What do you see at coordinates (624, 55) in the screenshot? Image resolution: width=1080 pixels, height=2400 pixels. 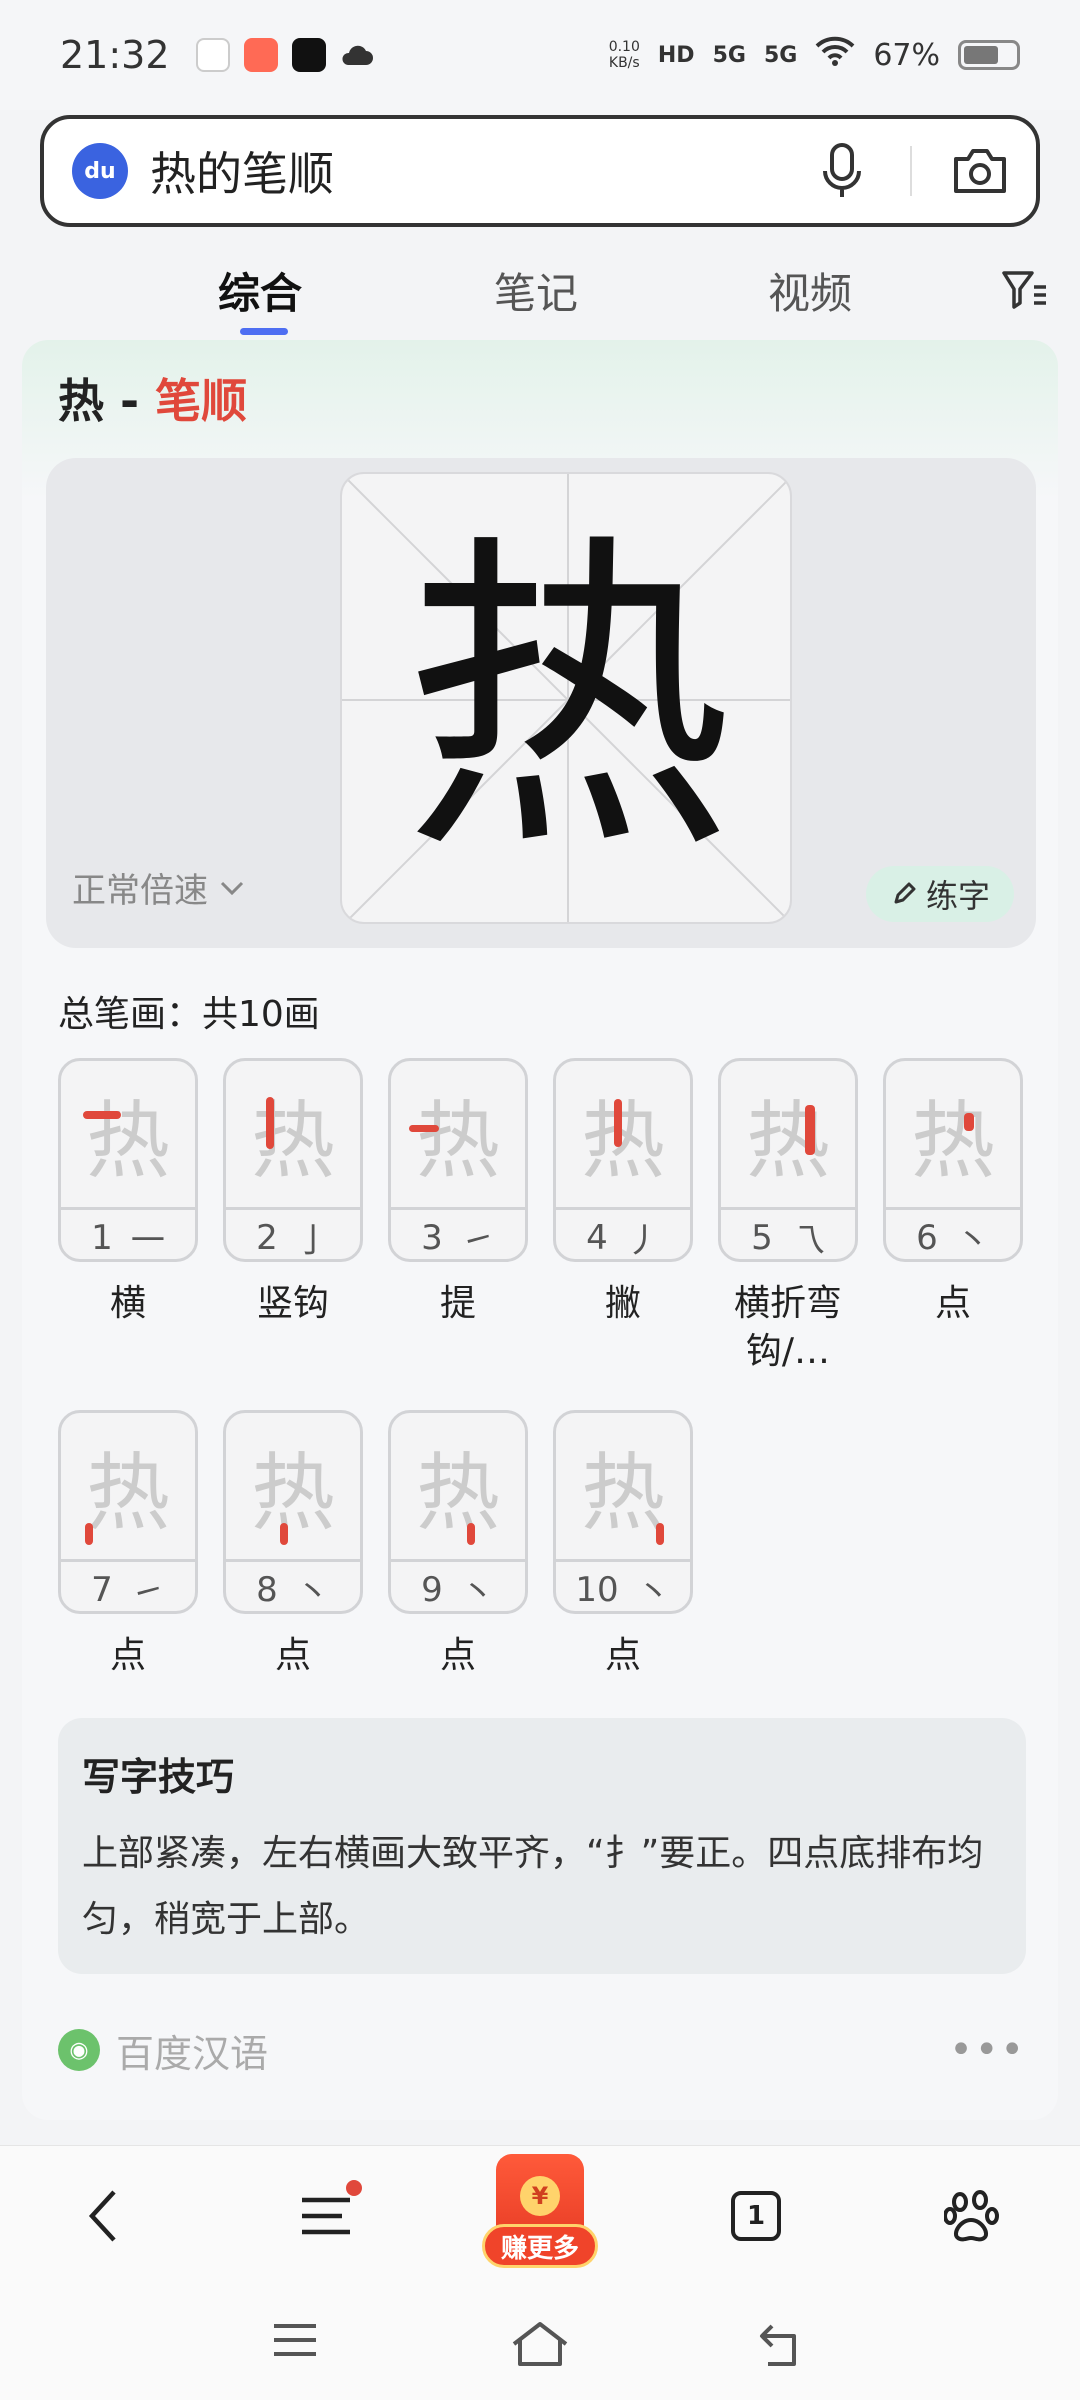 I see `net-speed: 0.10 KB/s` at bounding box center [624, 55].